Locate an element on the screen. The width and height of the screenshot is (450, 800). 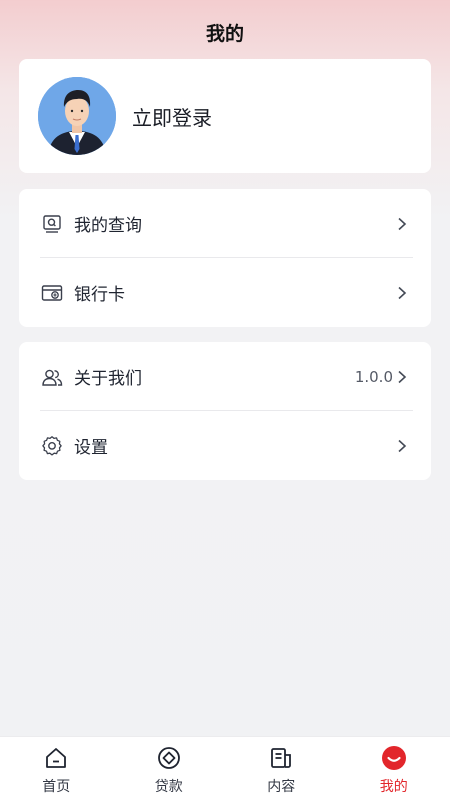
profile-card: 立即登录 is located at coordinates (225, 116).